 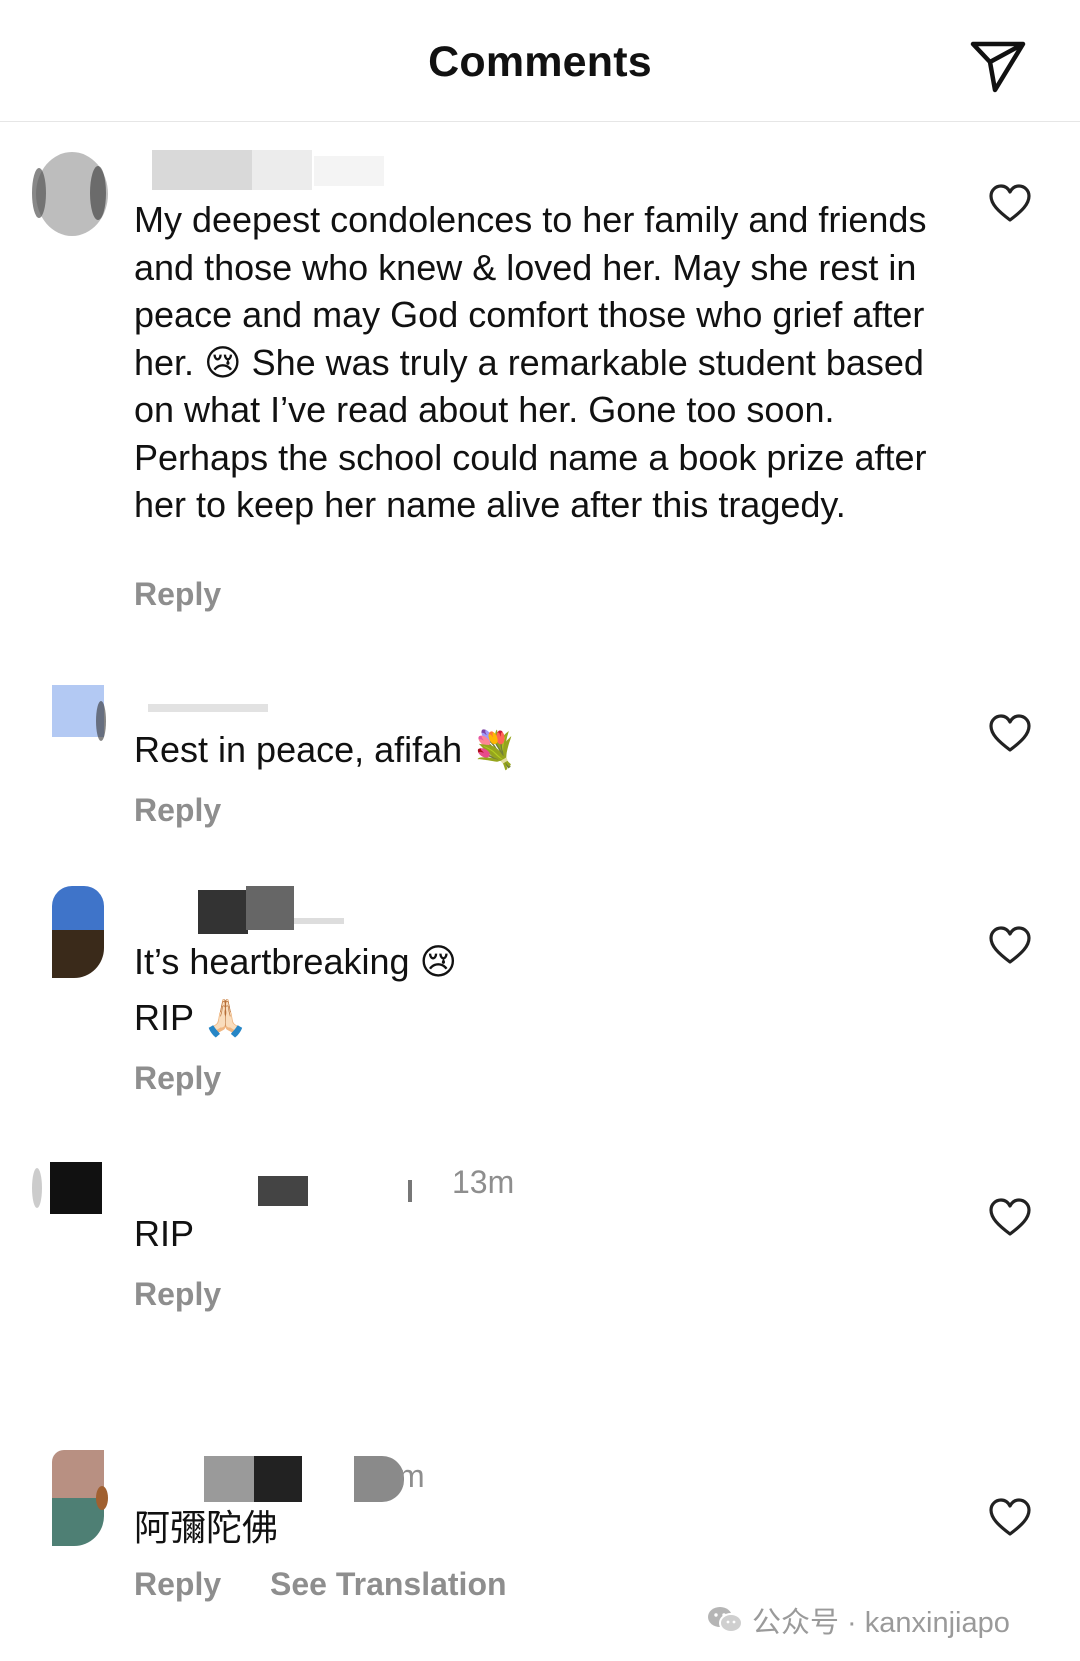 I want to click on comment-text-line1: It’s heartbreaking 😢, so click(x=296, y=961).